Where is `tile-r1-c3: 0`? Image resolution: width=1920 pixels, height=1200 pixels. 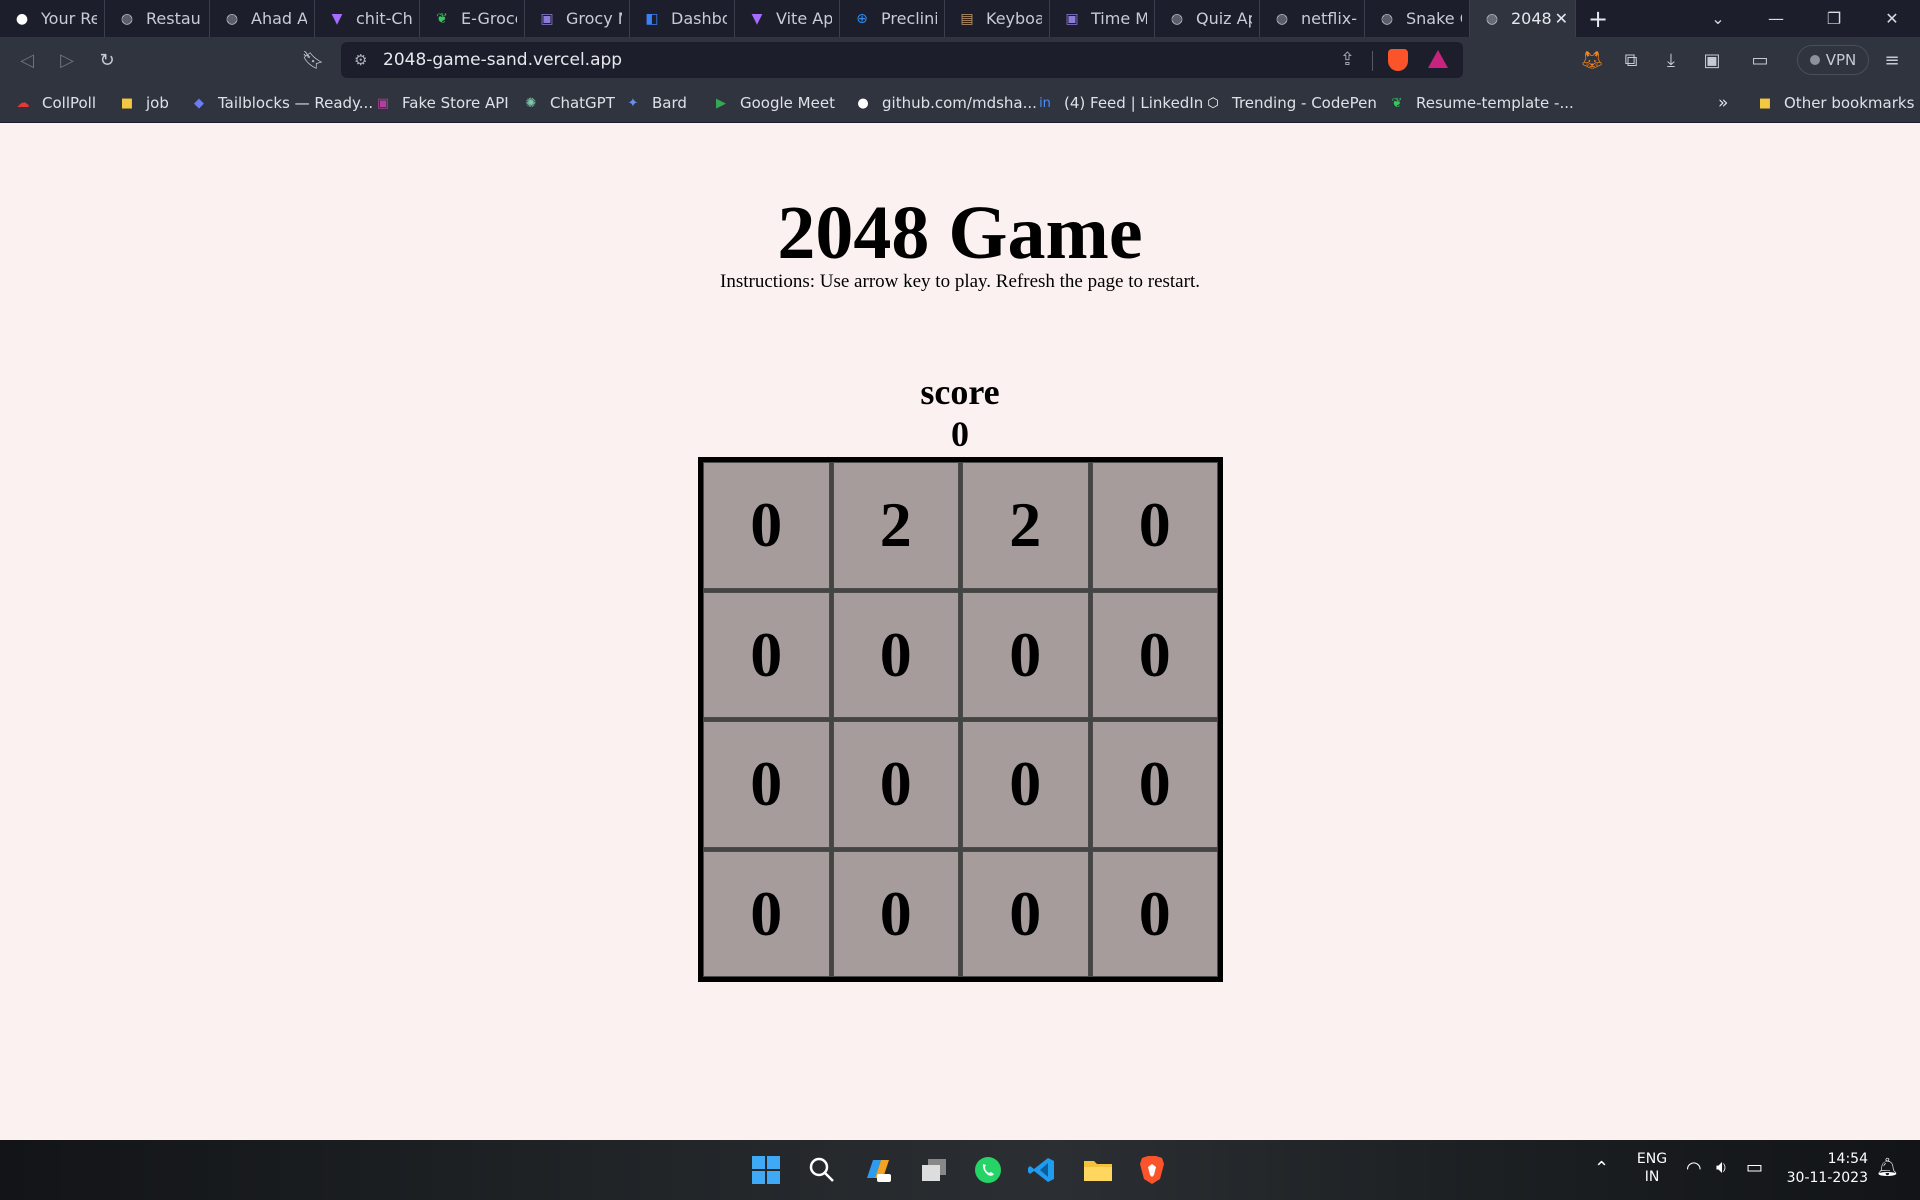
tile-r1-c3: 0 is located at coordinates (1154, 654).